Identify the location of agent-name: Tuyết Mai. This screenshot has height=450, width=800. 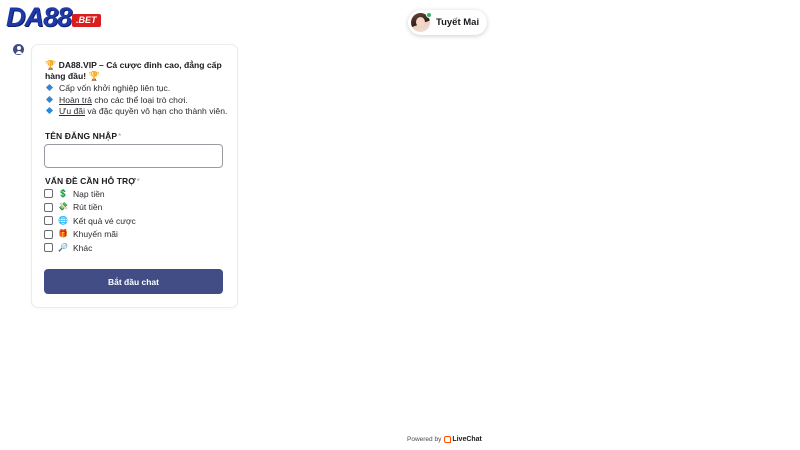
(458, 22).